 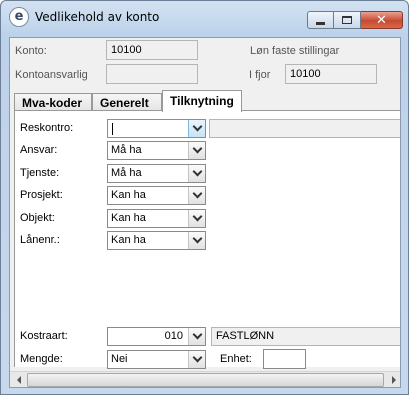 What do you see at coordinates (295, 51) in the screenshot?
I see `konto-name: Løn faste stillingar` at bounding box center [295, 51].